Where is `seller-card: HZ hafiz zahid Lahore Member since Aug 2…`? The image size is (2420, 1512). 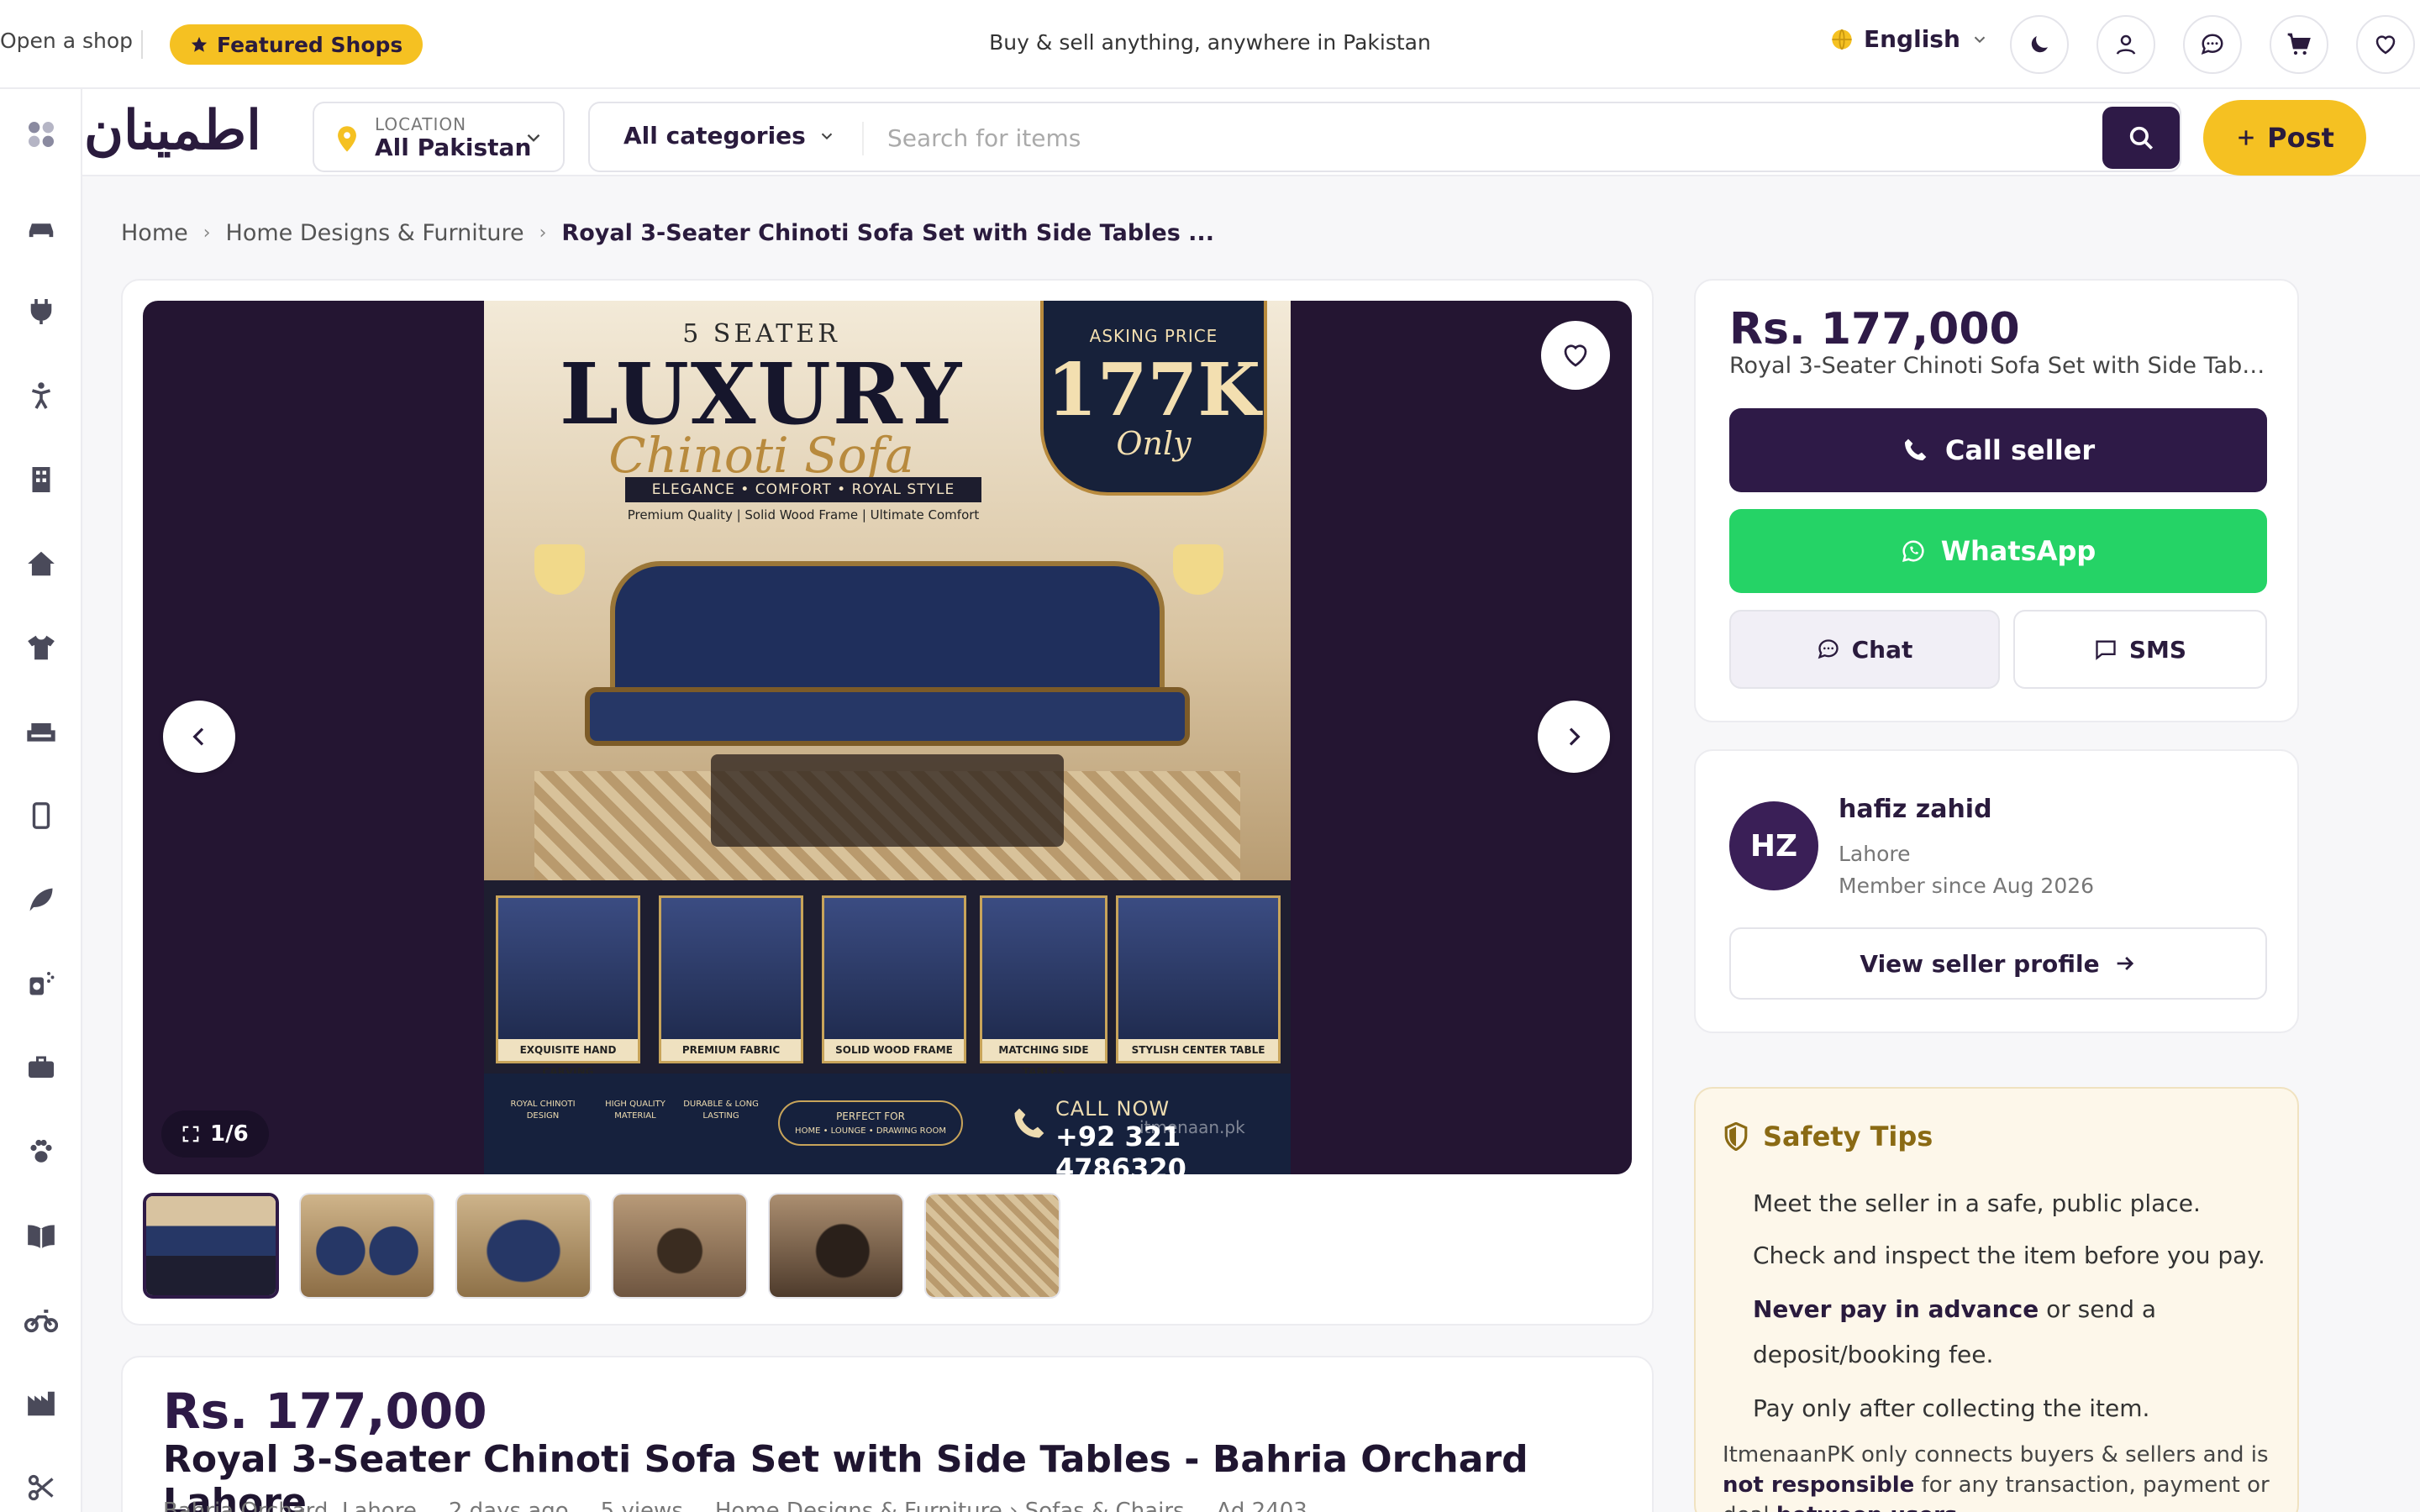 seller-card: HZ hafiz zahid Lahore Member since Aug 2… is located at coordinates (1996, 891).